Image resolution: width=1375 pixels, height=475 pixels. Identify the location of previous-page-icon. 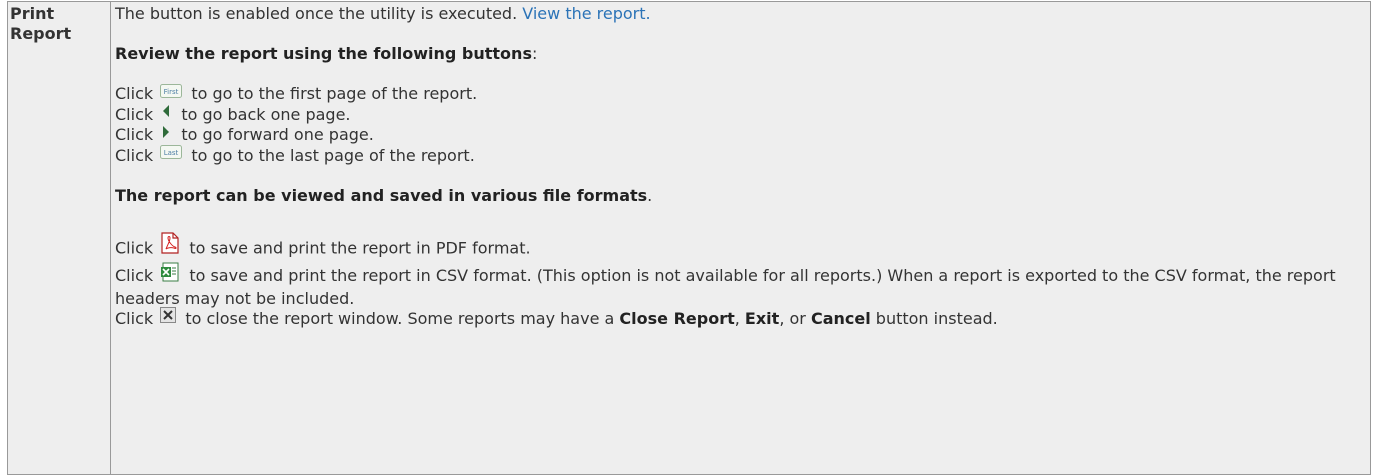
(166, 113).